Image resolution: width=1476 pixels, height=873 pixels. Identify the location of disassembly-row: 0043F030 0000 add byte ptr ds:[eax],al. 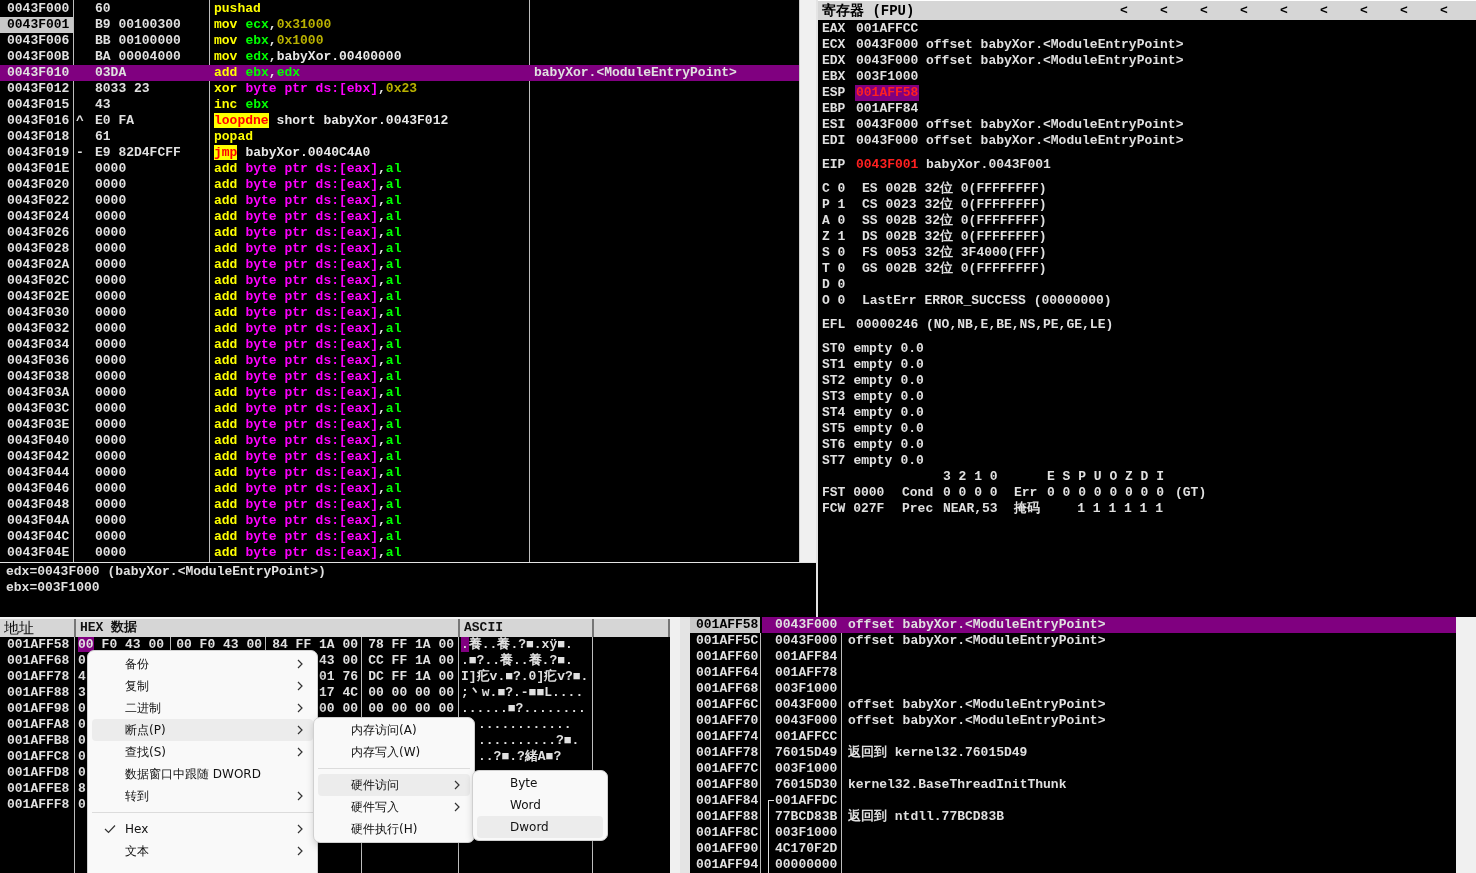
(399, 313).